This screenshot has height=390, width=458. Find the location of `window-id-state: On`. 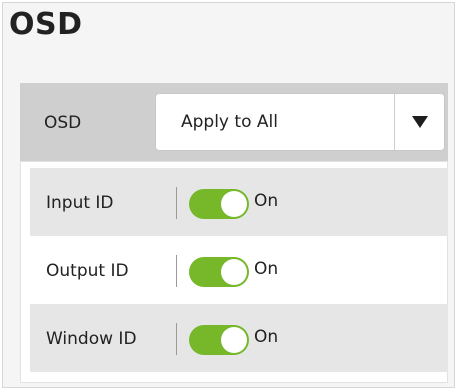

window-id-state: On is located at coordinates (266, 337).